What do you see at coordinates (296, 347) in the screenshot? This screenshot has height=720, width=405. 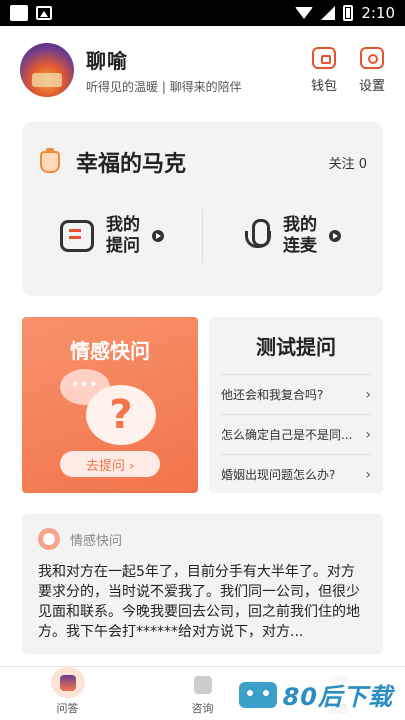 I see `test-questions-title: 测试提问` at bounding box center [296, 347].